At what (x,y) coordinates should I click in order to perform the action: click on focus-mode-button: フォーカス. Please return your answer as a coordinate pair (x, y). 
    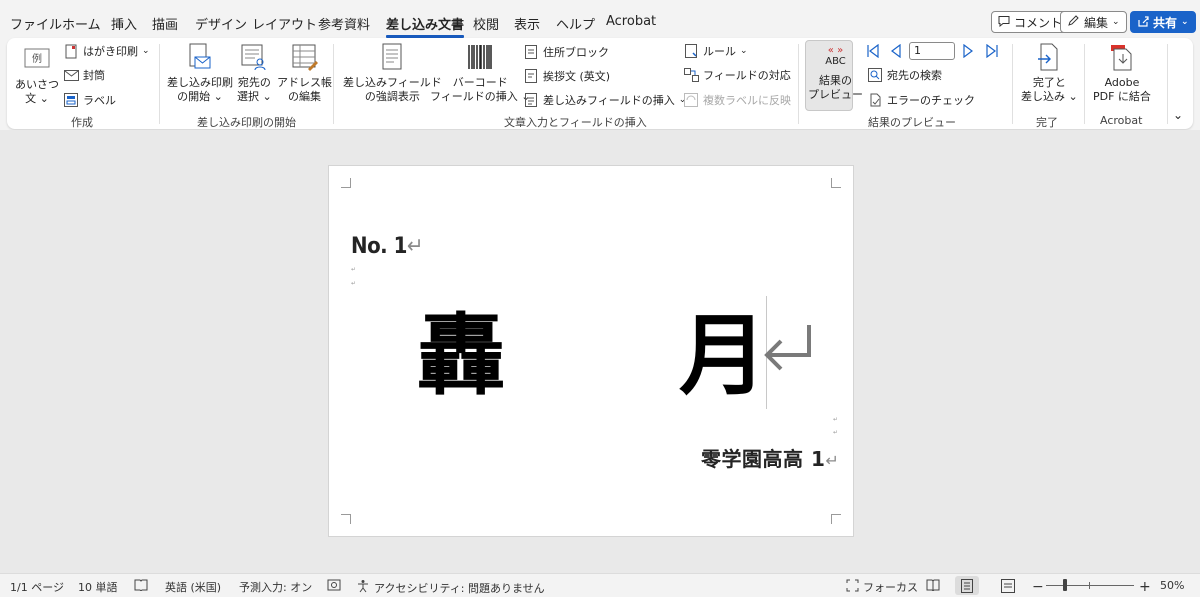
    Looking at the image, I should click on (882, 587).